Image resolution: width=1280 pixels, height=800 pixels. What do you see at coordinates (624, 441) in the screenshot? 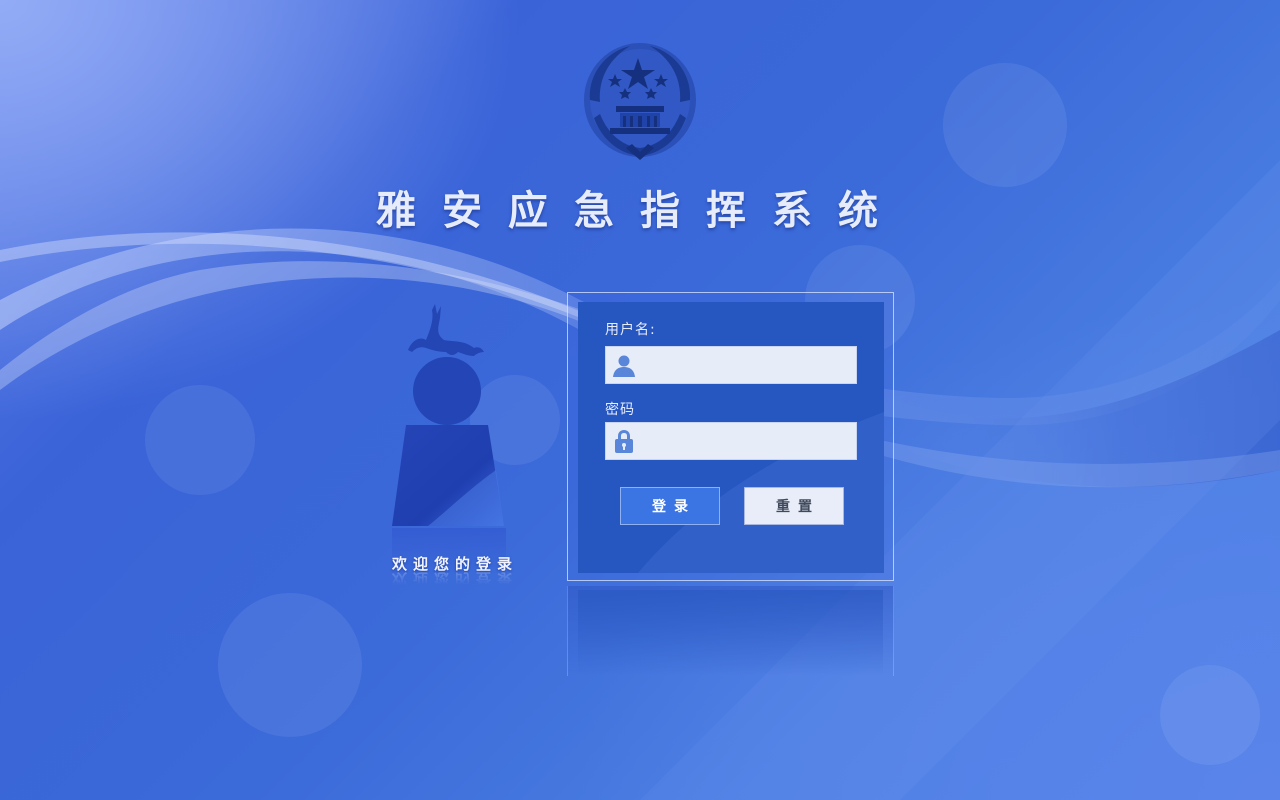
I see `lock-icon` at bounding box center [624, 441].